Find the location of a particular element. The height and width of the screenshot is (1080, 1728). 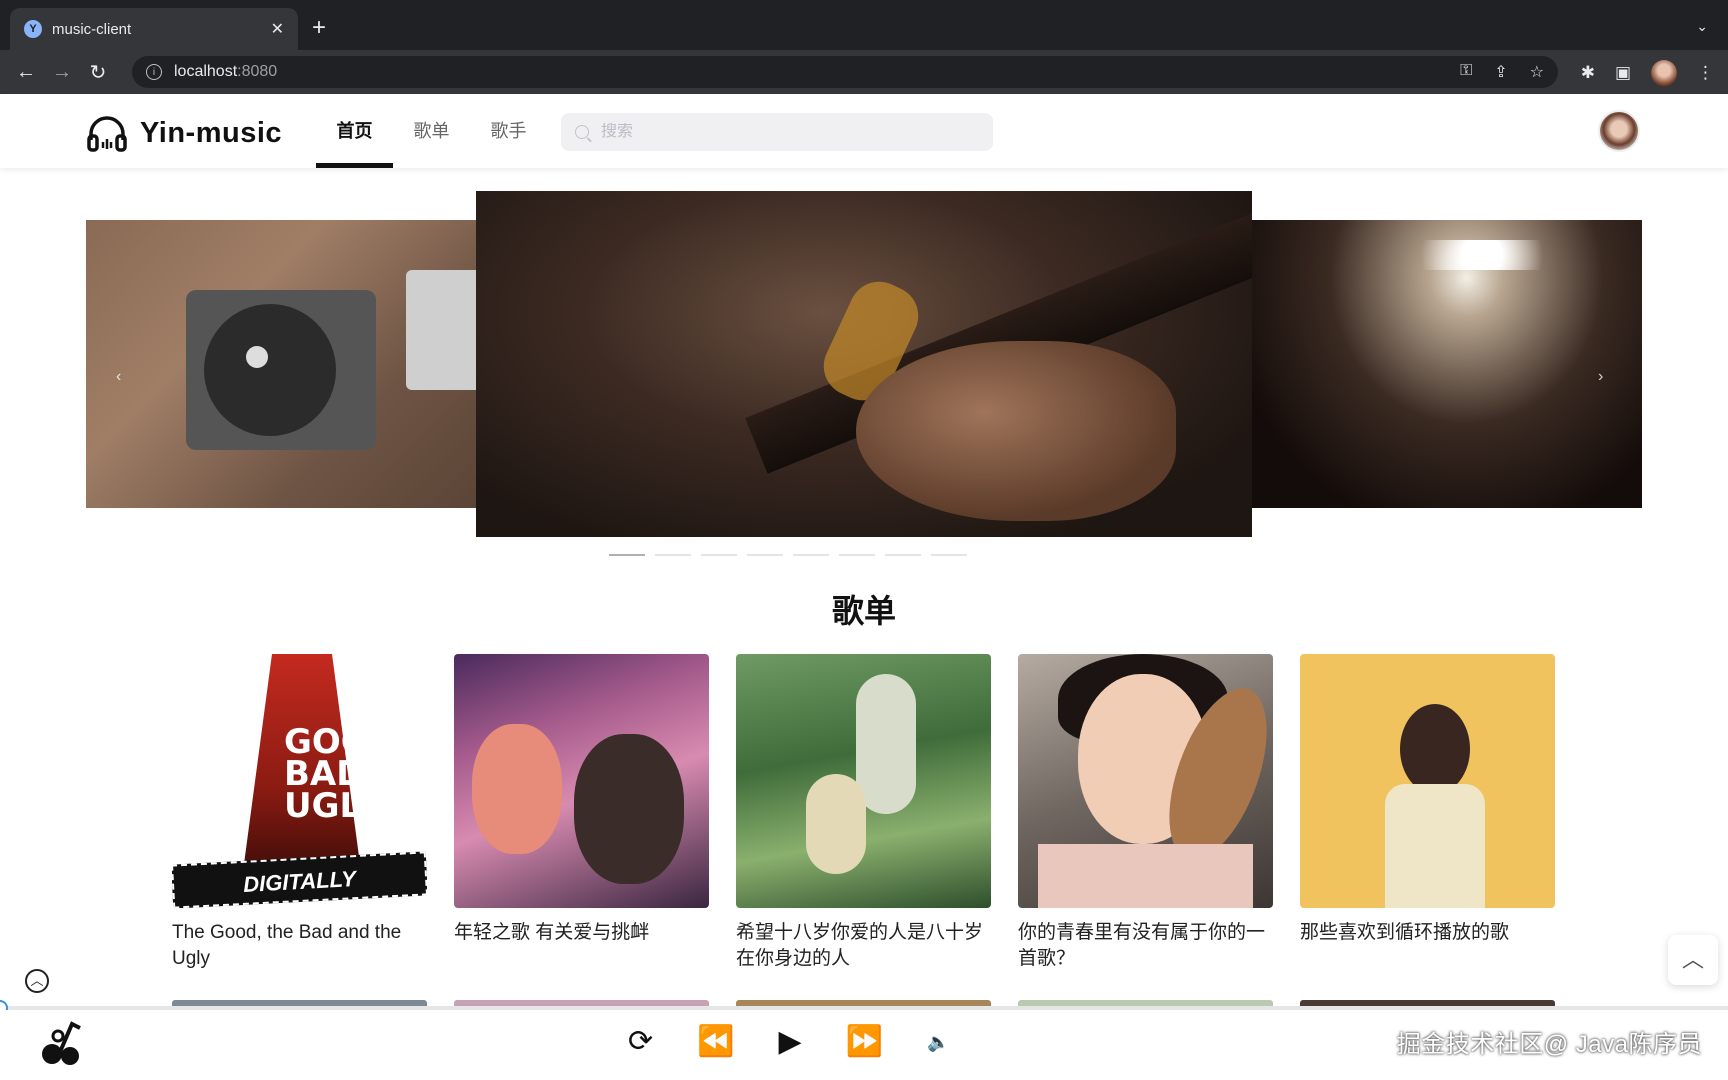

player-controls: ⟳ ⏪ ▶ ⏩ 🔈 is located at coordinates (788, 1042).